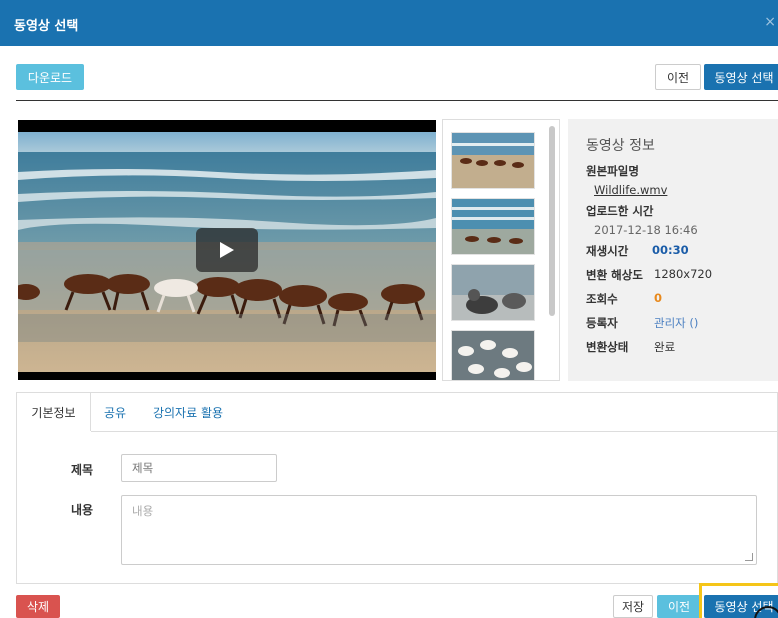 The width and height of the screenshot is (778, 618). I want to click on thumbnail-list, so click(501, 250).